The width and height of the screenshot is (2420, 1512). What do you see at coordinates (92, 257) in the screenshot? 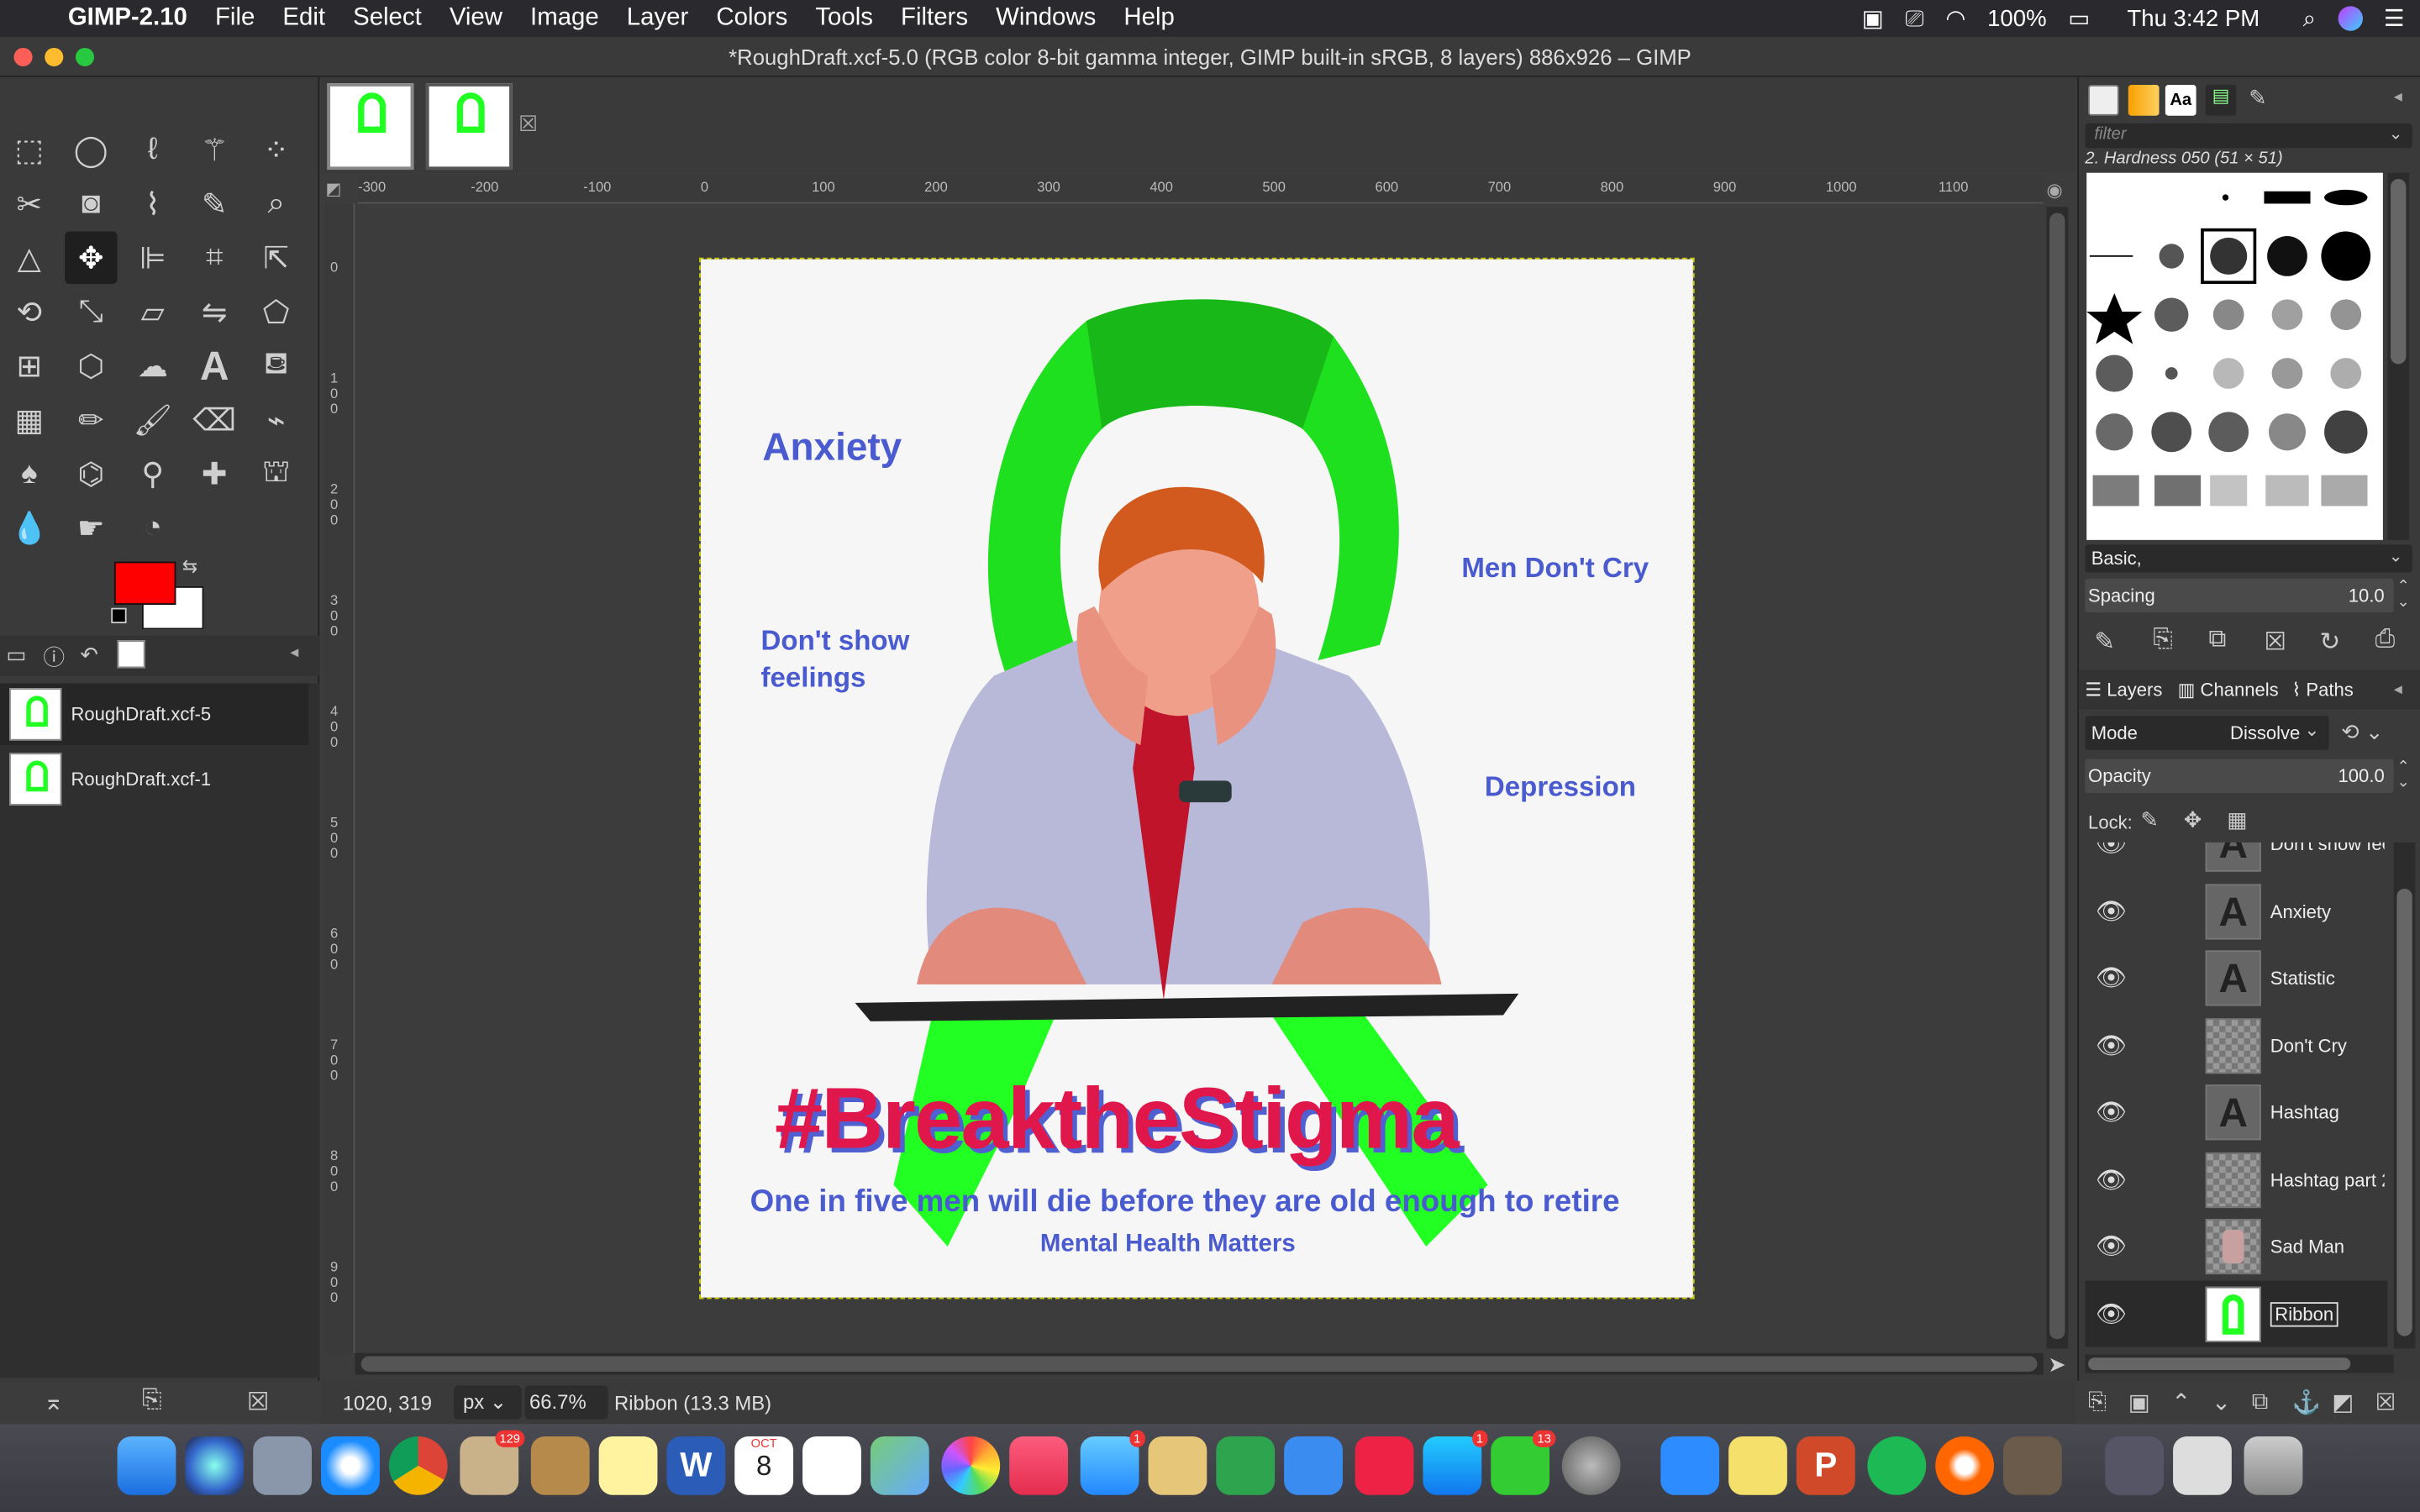
I see `move-tool-icon: ✥` at bounding box center [92, 257].